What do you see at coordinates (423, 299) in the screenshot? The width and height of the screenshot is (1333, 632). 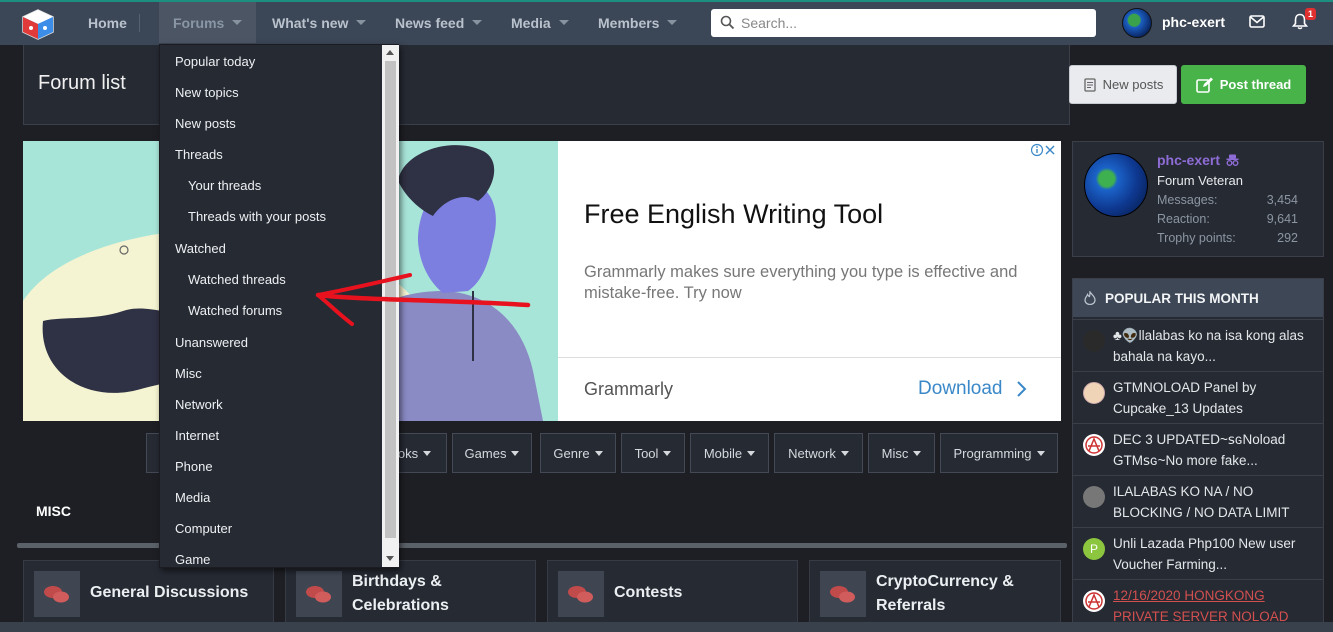 I see `red-annotation-arrow-icon` at bounding box center [423, 299].